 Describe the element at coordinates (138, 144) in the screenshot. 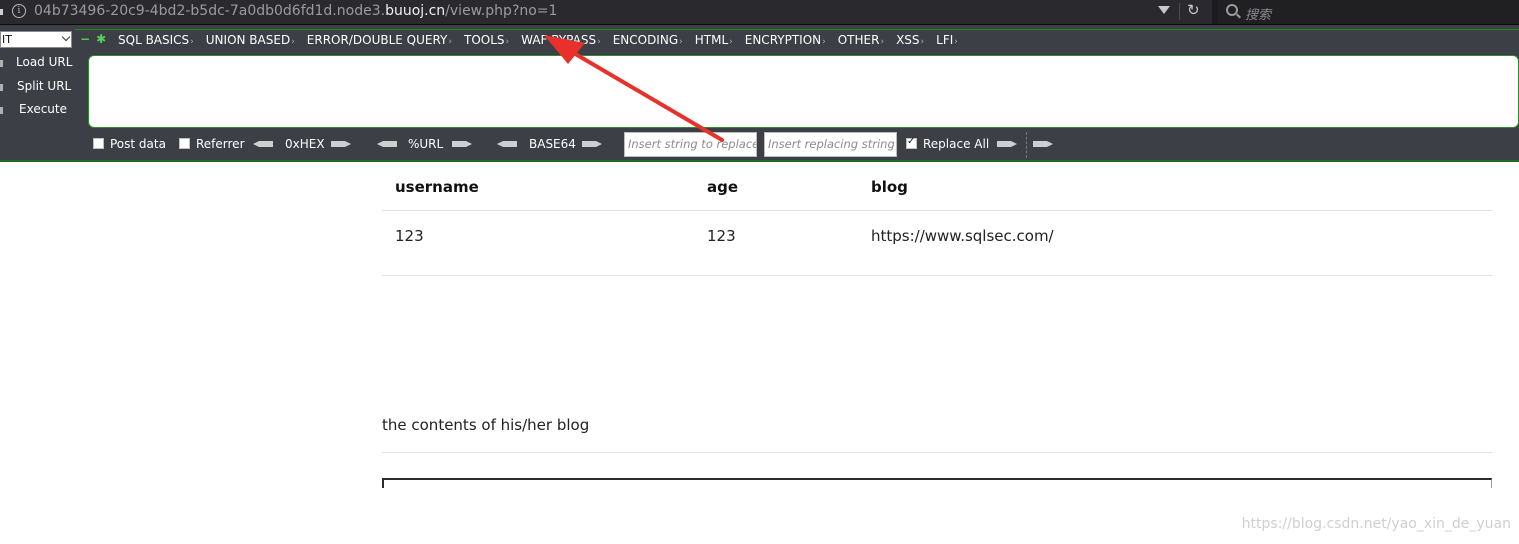

I see `post-data-label: Post data` at that location.